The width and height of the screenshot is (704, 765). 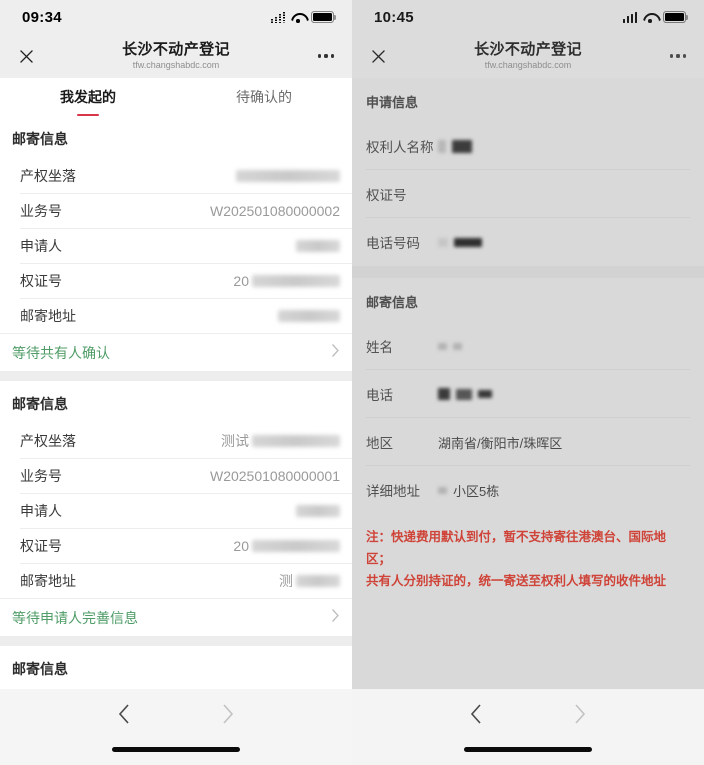 I want to click on field-label: 权利人名称, so click(x=400, y=147).